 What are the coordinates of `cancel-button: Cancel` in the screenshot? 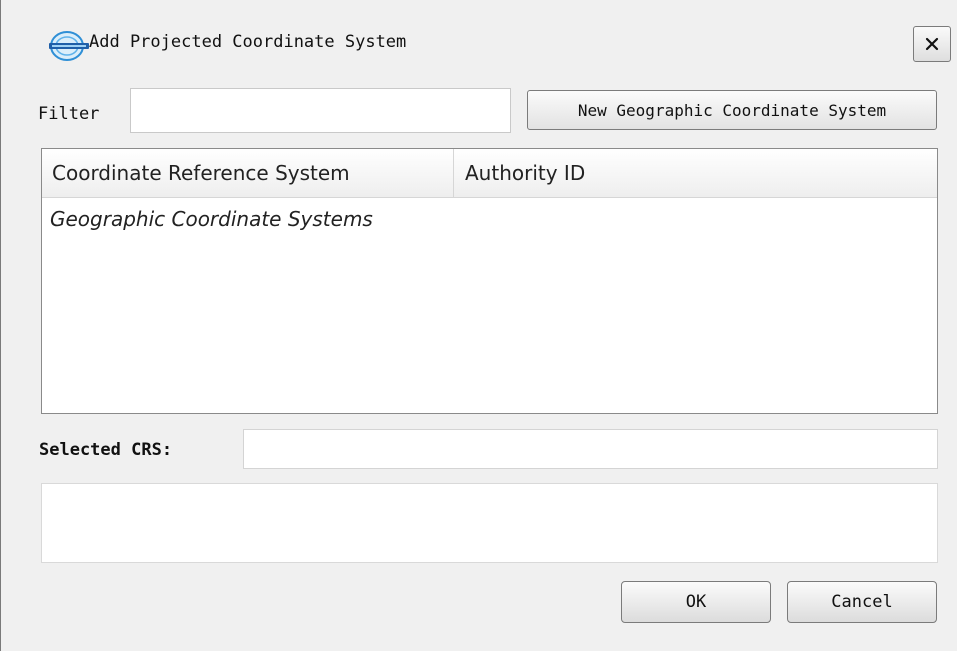 It's located at (862, 602).